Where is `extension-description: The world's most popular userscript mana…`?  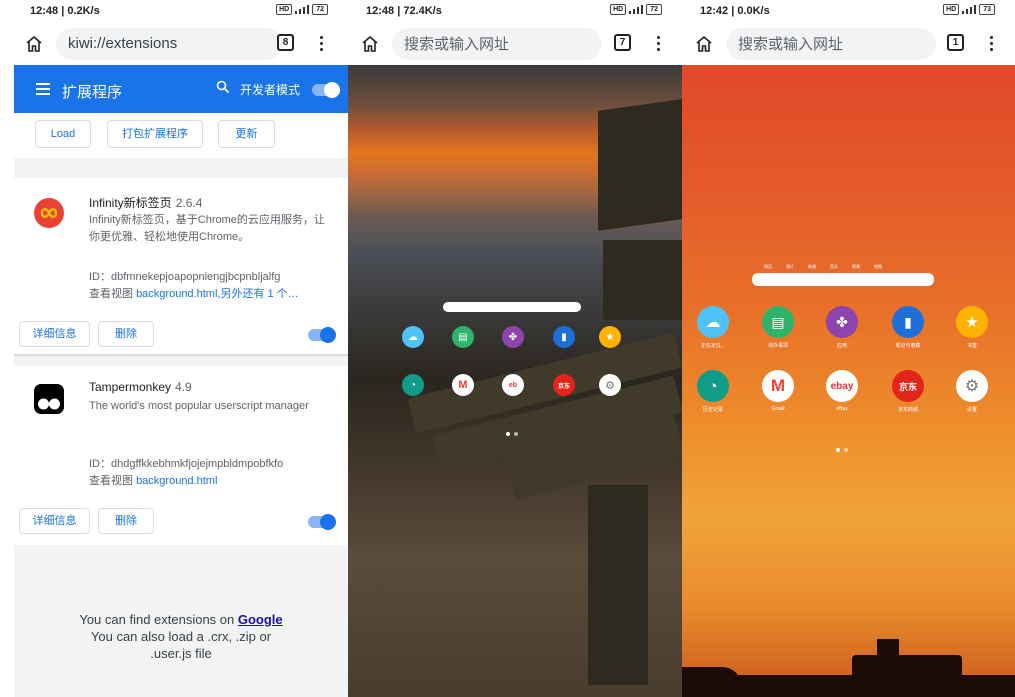
extension-description: The world's most popular userscript mana… is located at coordinates (199, 406).